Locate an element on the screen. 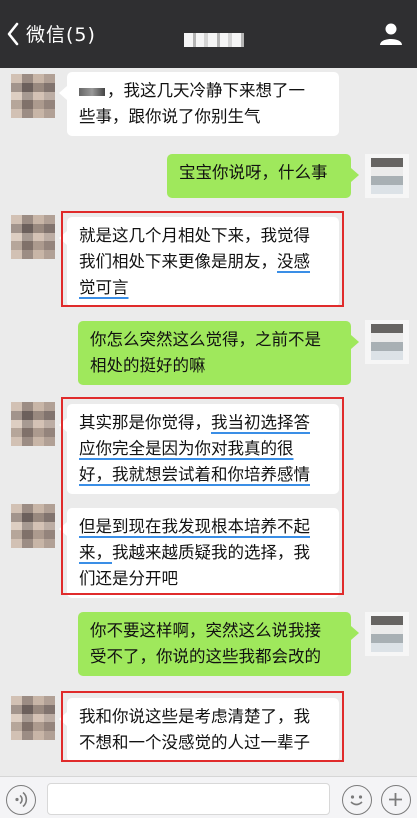 The image size is (417, 818). message-text: 宝宝你说呀，什么事 is located at coordinates (253, 172).